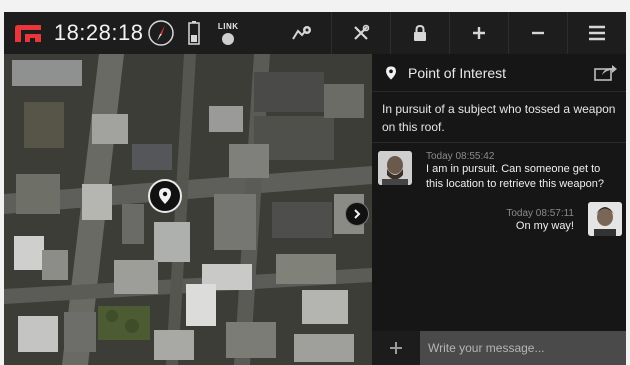 The width and height of the screenshot is (630, 365). I want to click on lock-button, so click(419, 33).